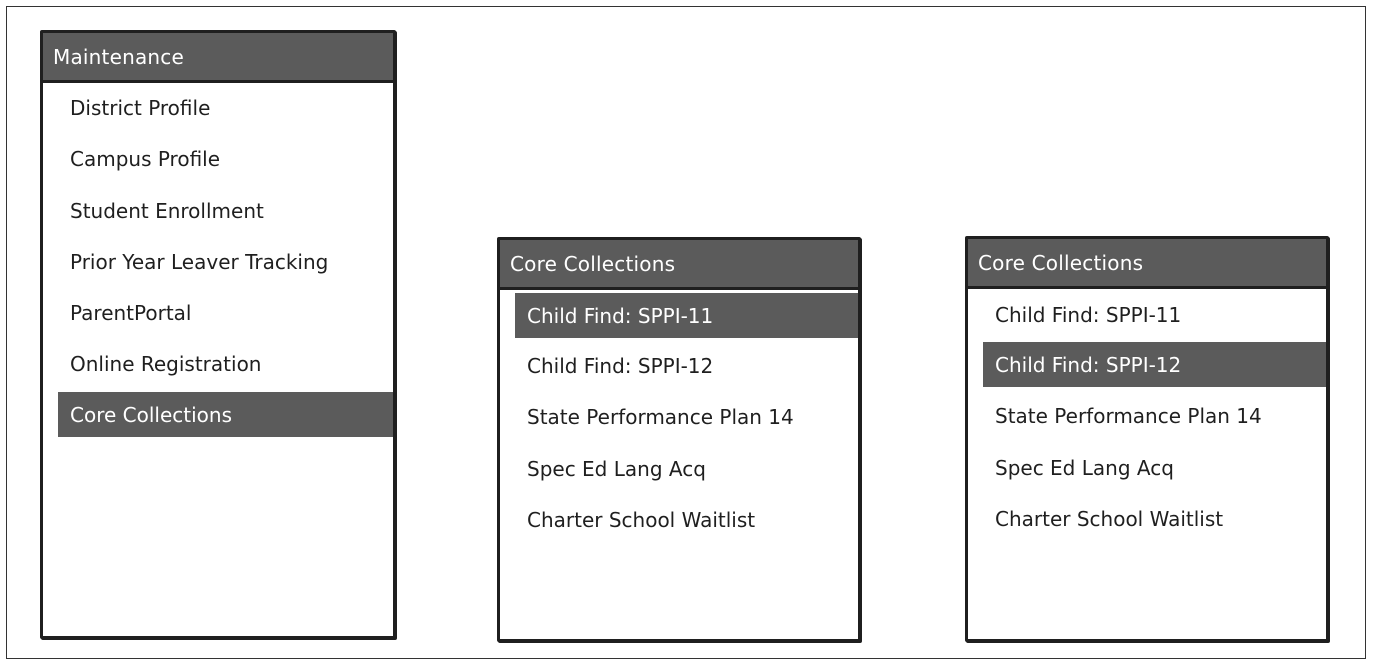  I want to click on menu-item-student-enrollment: Student Enrollment, so click(225, 210).